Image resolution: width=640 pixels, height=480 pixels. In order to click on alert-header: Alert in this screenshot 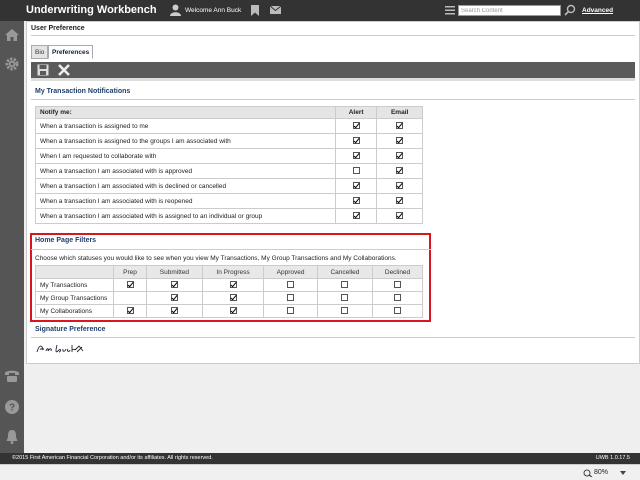, I will do `click(356, 112)`.